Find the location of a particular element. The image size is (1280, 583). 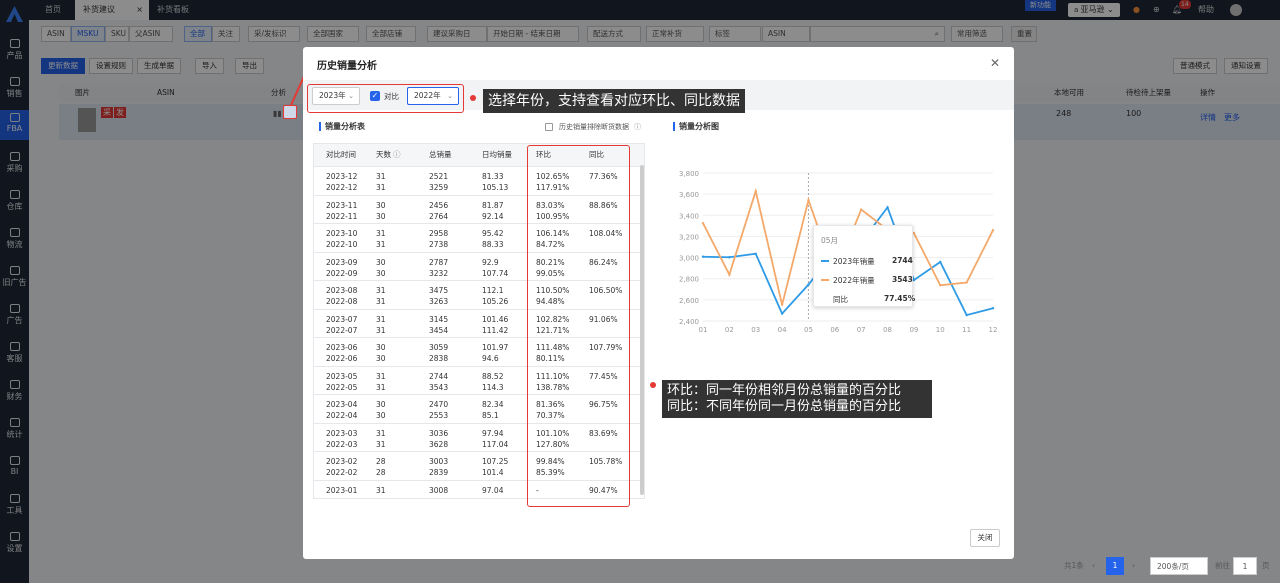

cell-s2: 3325 is located at coordinates (438, 498).